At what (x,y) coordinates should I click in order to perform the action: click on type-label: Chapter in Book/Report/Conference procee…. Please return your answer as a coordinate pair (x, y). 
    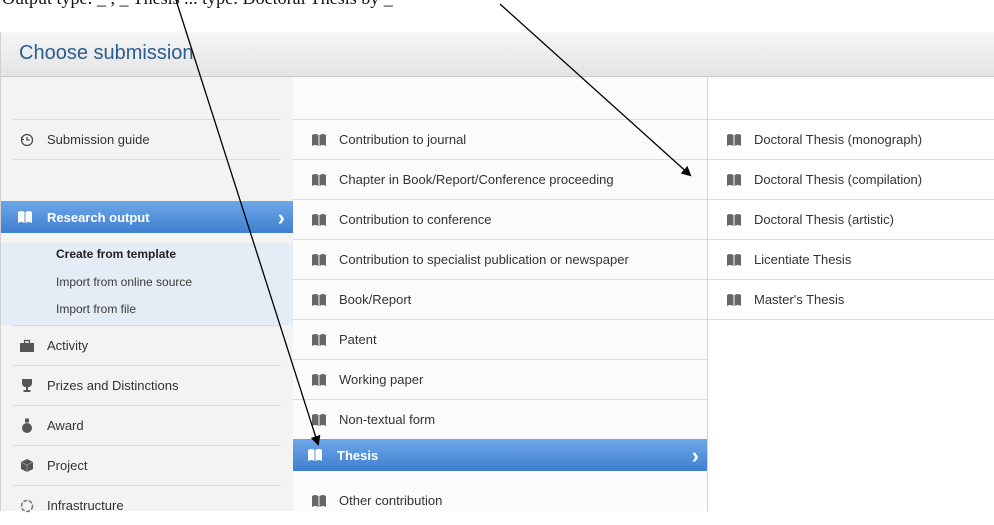
    Looking at the image, I should click on (476, 179).